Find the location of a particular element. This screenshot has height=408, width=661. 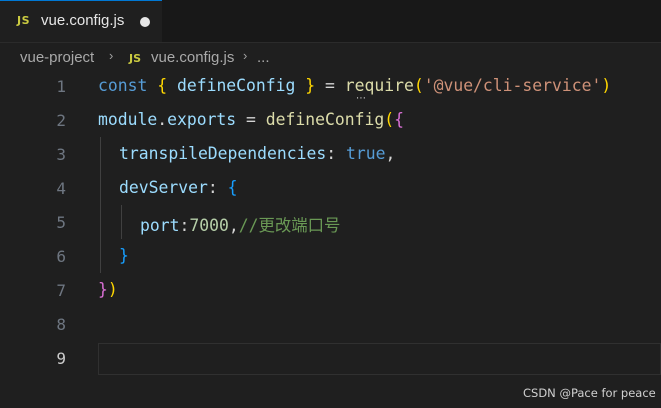

suggestion-hint-icon: ⋯ is located at coordinates (361, 99).